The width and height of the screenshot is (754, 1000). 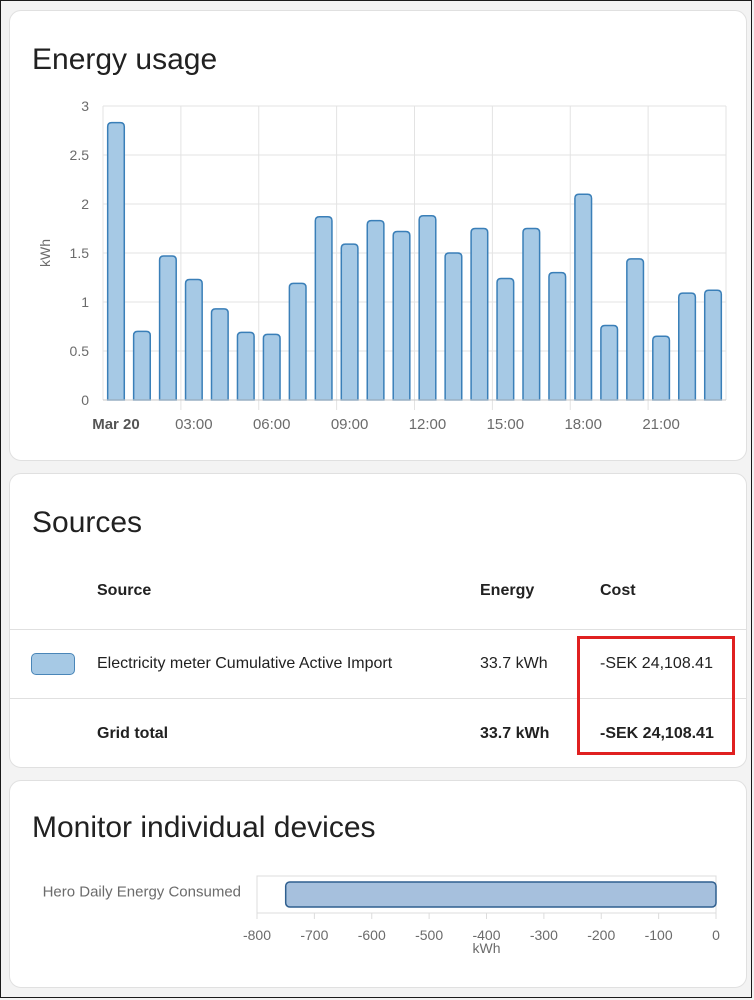 I want to click on y-tick-label: 2.5, so click(x=80, y=155).